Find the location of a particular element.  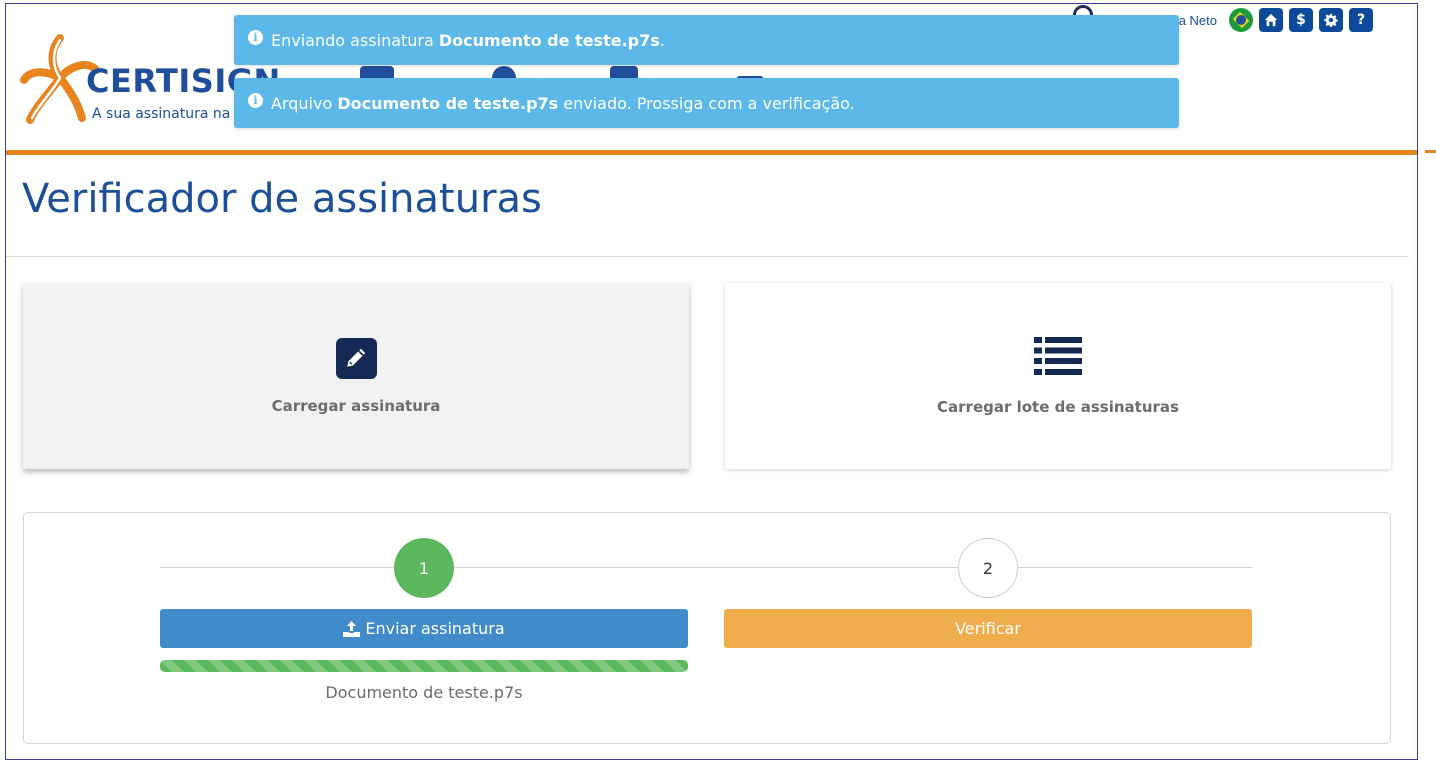

user-name: a Neto is located at coordinates (1198, 20).